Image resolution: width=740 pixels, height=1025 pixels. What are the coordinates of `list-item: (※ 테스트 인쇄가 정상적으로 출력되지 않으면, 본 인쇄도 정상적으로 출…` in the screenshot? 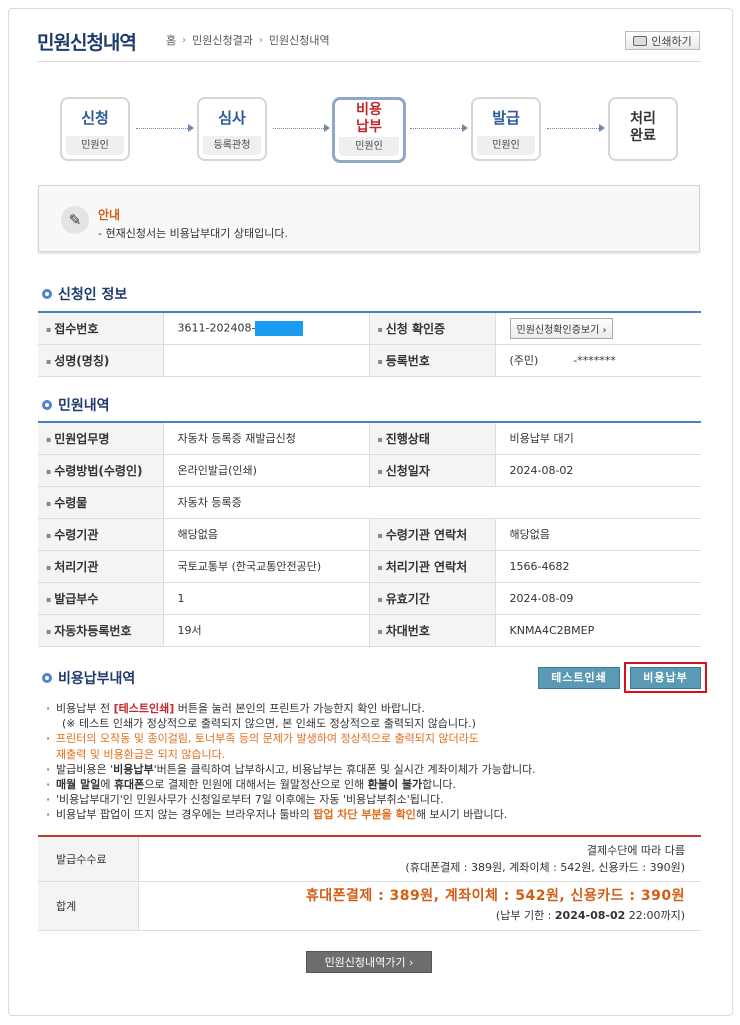 It's located at (269, 724).